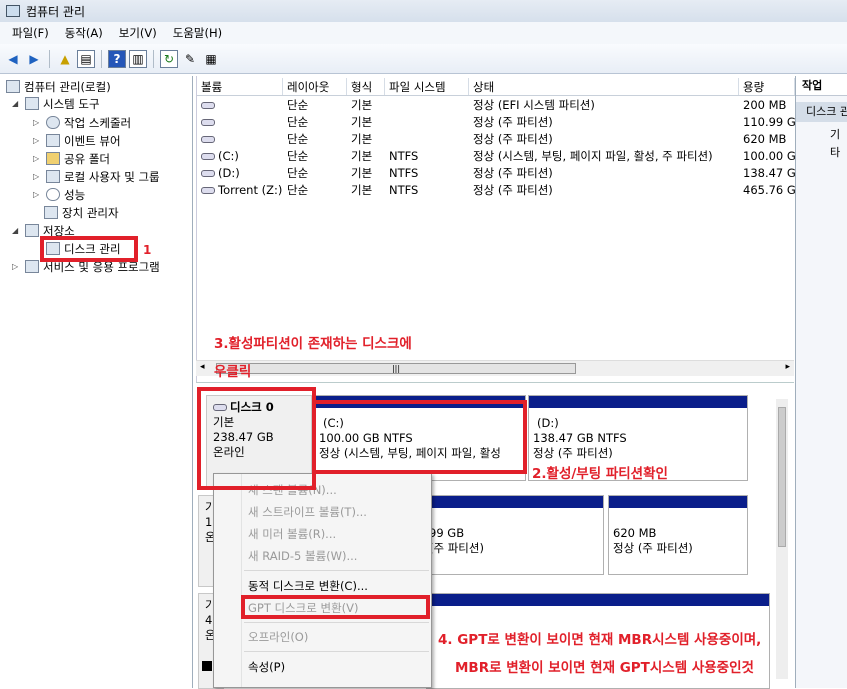  What do you see at coordinates (86, 58) in the screenshot?
I see `show-tree-icon: ▤` at bounding box center [86, 58].